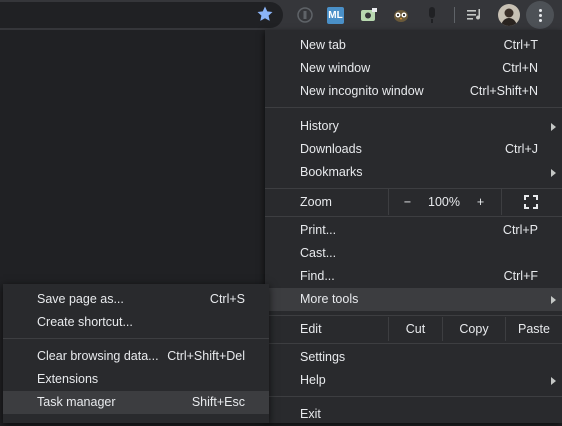  What do you see at coordinates (76, 402) in the screenshot?
I see `menu-item-label: Task manager` at bounding box center [76, 402].